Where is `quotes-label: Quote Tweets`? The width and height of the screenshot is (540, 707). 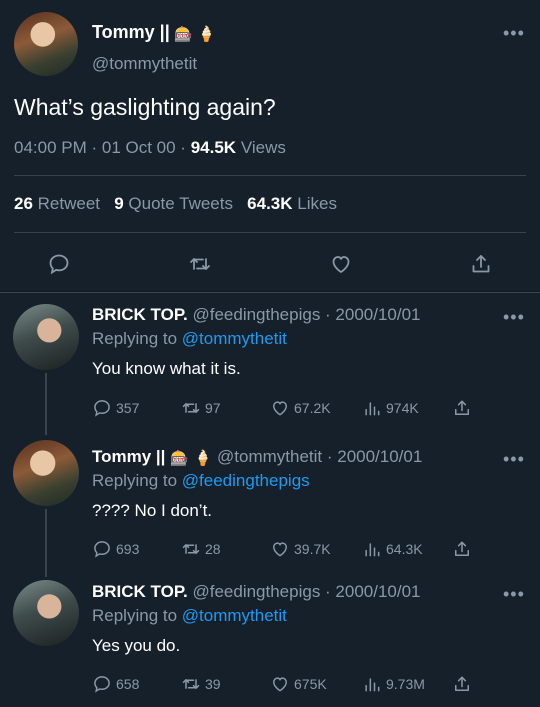 quotes-label: Quote Tweets is located at coordinates (180, 203).